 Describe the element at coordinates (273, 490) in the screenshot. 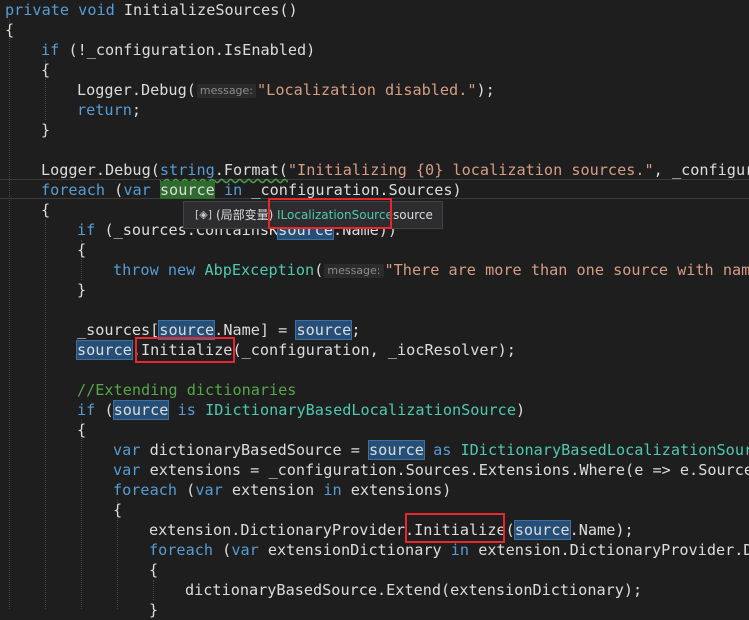

I see `code-text: extension` at that location.